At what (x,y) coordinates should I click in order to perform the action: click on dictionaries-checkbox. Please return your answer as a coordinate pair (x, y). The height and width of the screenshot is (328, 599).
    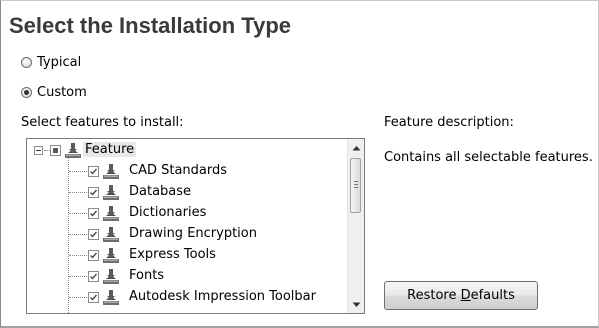
    Looking at the image, I should click on (93, 213).